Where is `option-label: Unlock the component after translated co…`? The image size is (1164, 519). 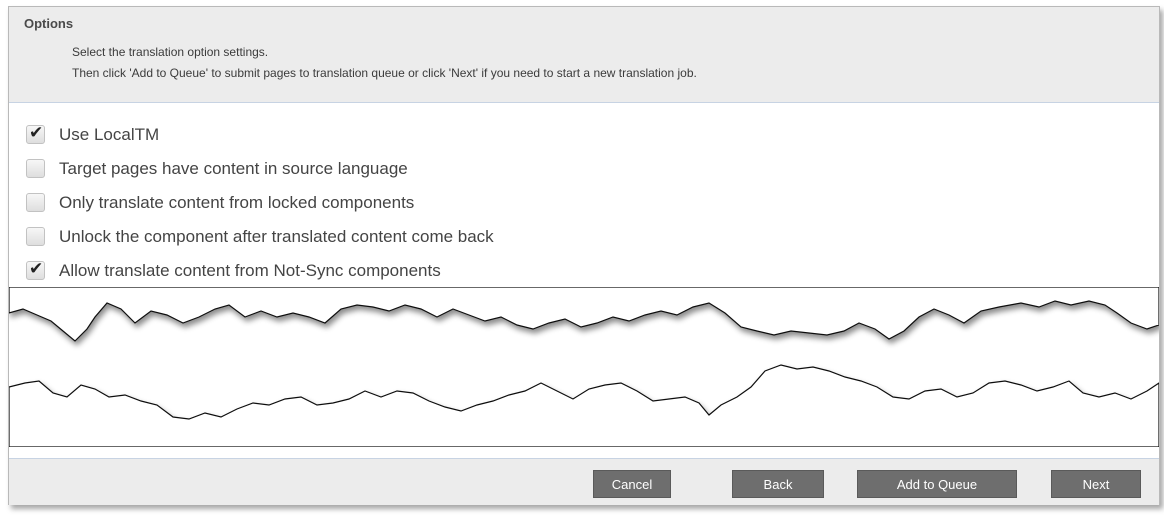 option-label: Unlock the component after translated co… is located at coordinates (276, 236).